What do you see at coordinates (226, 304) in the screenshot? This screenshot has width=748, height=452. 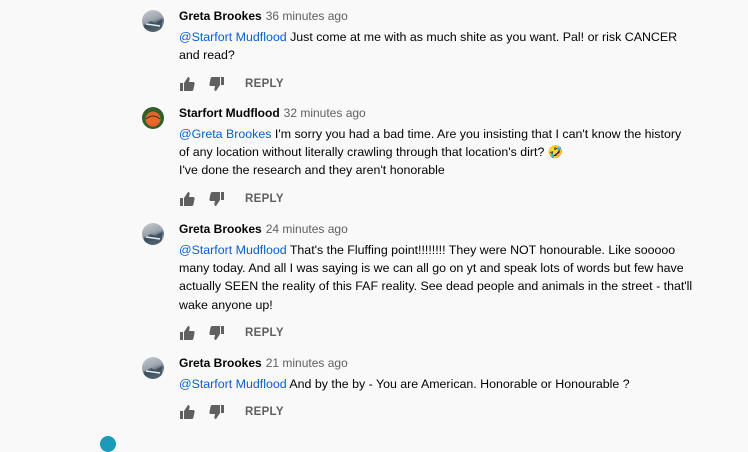 I see `comment-line: wake anyone up!` at bounding box center [226, 304].